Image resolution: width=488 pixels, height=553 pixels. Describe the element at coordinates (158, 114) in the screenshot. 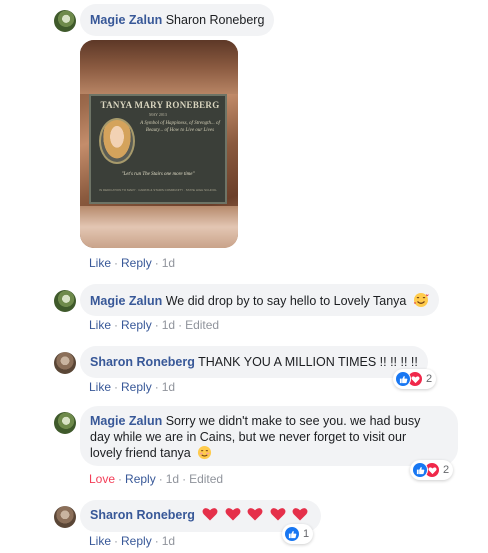

I see `plaque-date: MAY 2013` at that location.